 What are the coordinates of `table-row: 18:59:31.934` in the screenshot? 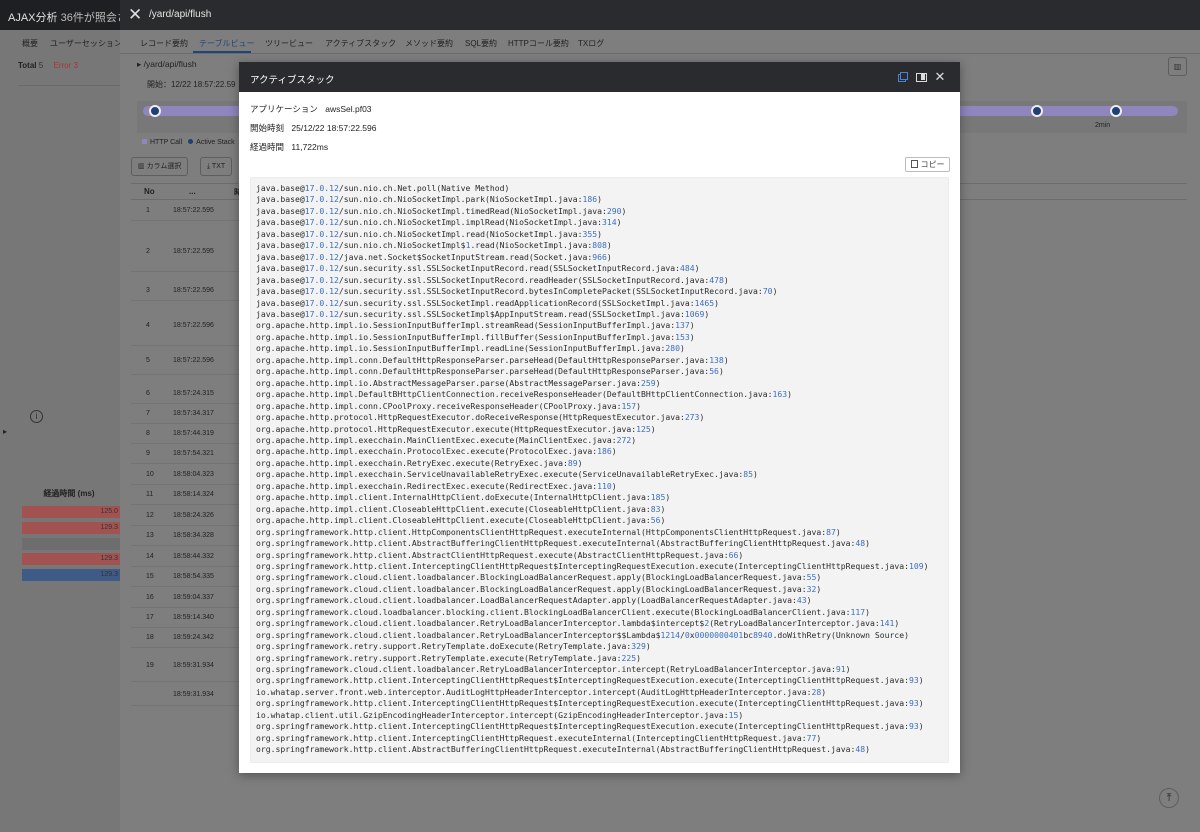 It's located at (185, 695).